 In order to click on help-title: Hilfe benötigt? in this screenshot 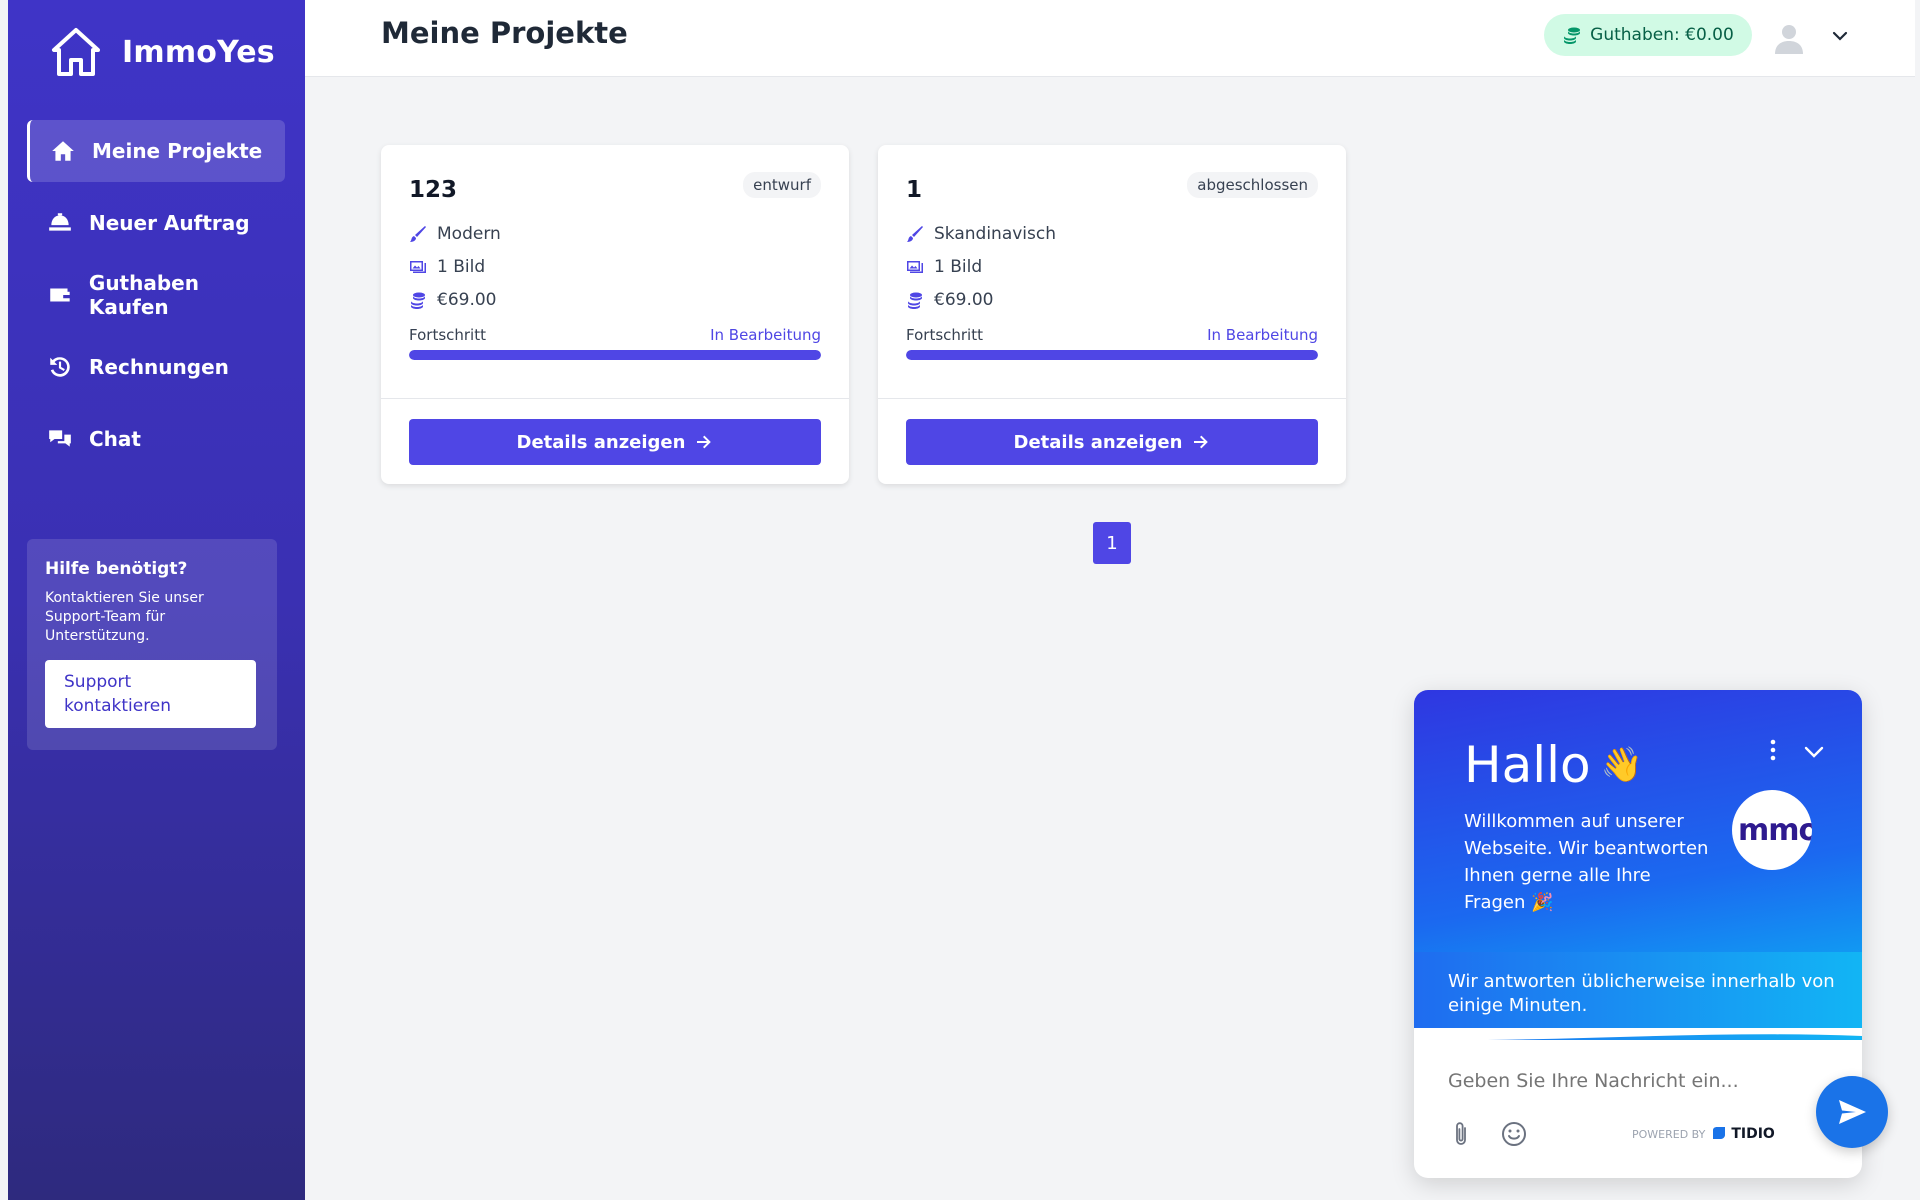, I will do `click(116, 569)`.